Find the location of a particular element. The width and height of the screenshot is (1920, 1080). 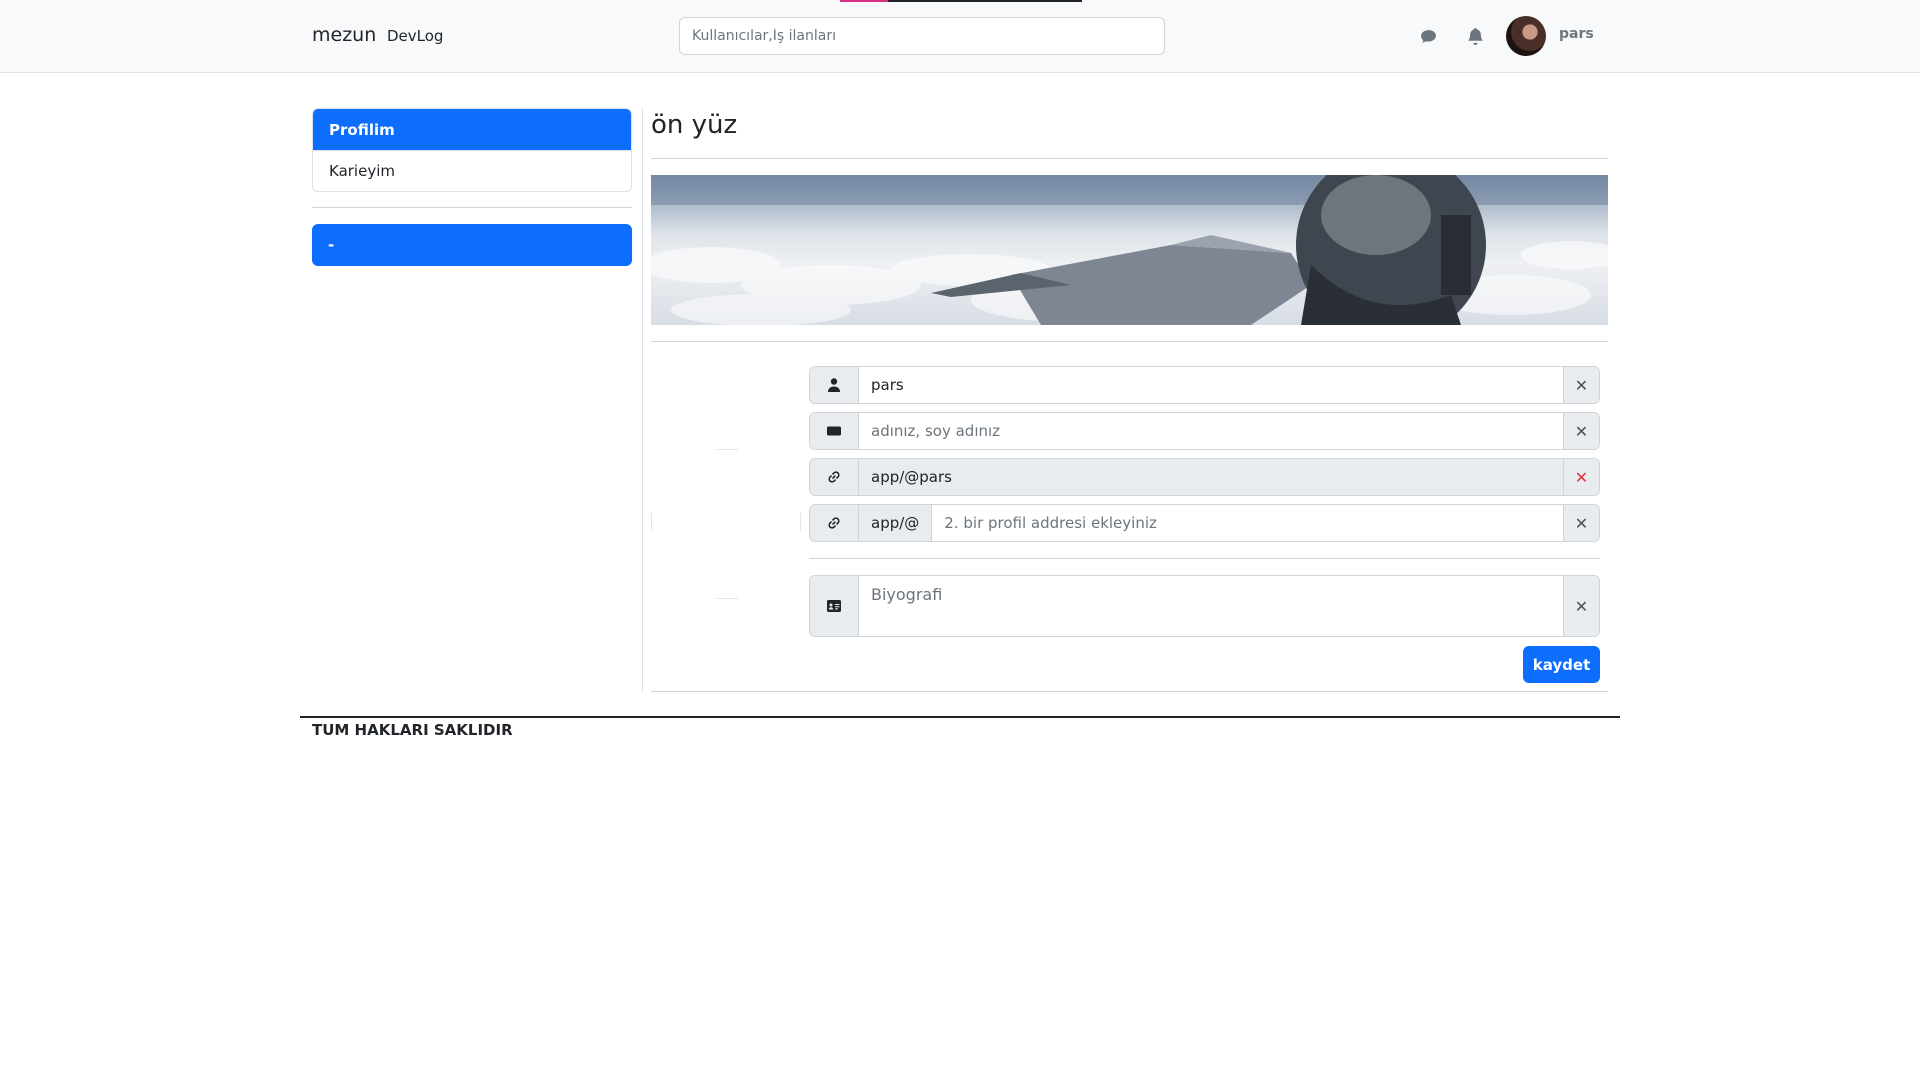

id-card-icon is located at coordinates (834, 431).